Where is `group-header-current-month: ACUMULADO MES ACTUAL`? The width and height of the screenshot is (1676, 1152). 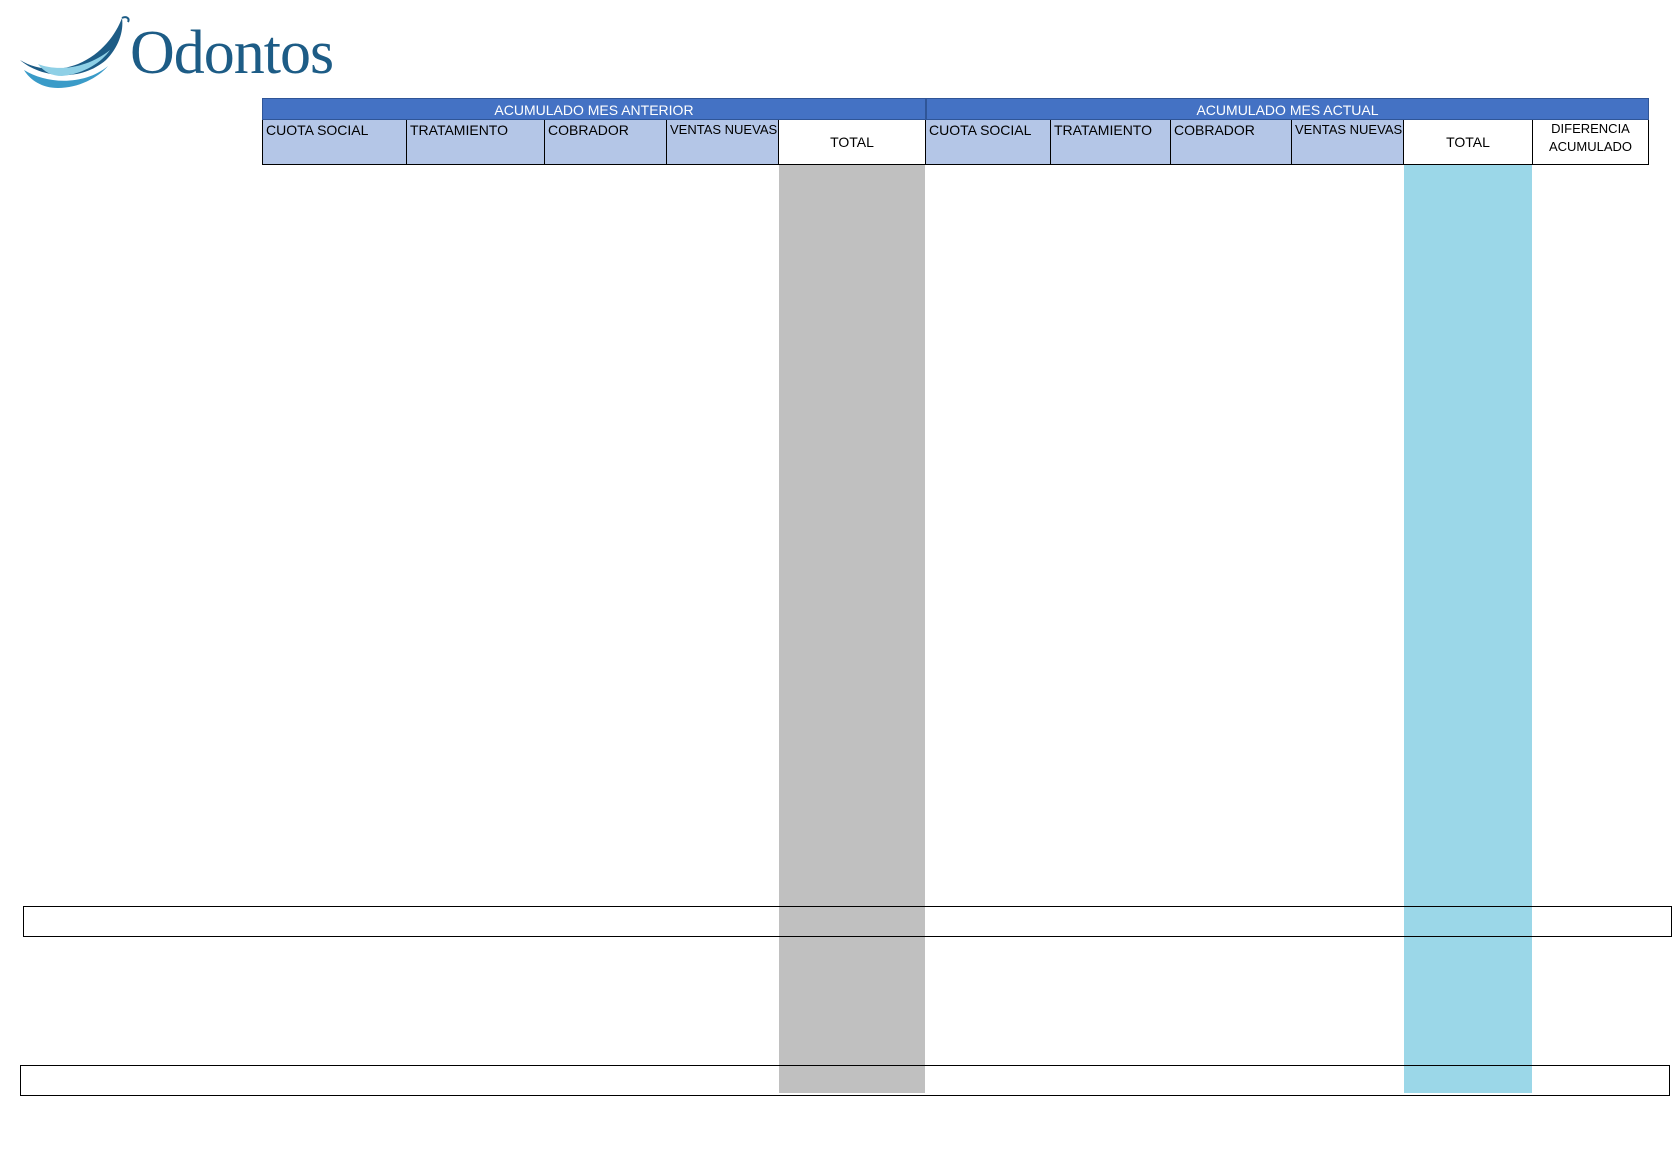
group-header-current-month: ACUMULADO MES ACTUAL is located at coordinates (1287, 109).